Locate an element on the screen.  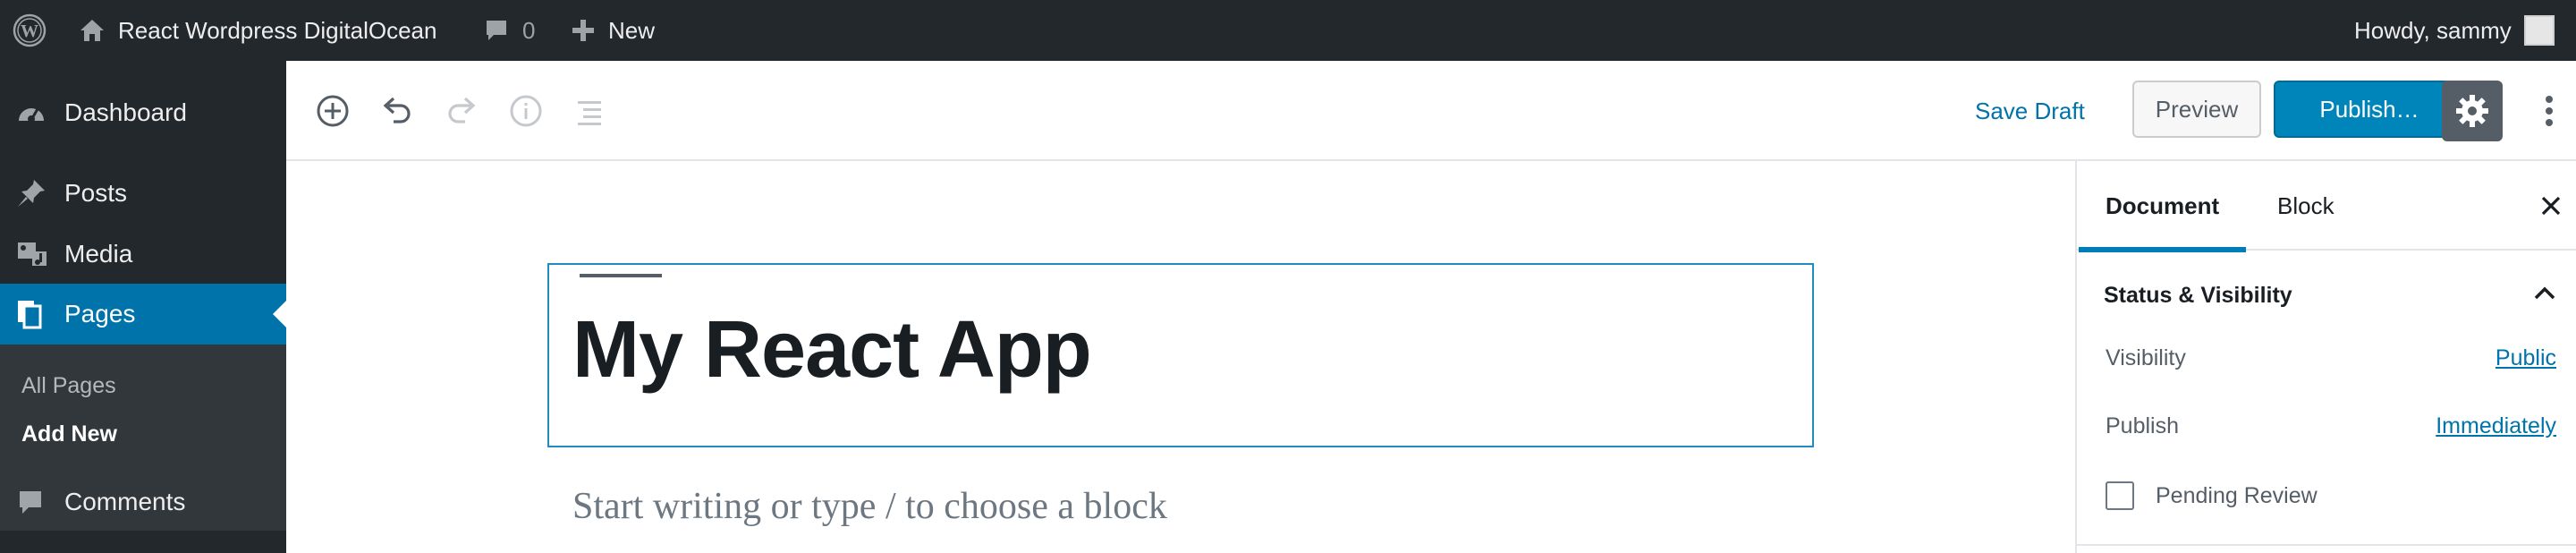
menu-label-dashboard: Dashboard is located at coordinates (125, 112).